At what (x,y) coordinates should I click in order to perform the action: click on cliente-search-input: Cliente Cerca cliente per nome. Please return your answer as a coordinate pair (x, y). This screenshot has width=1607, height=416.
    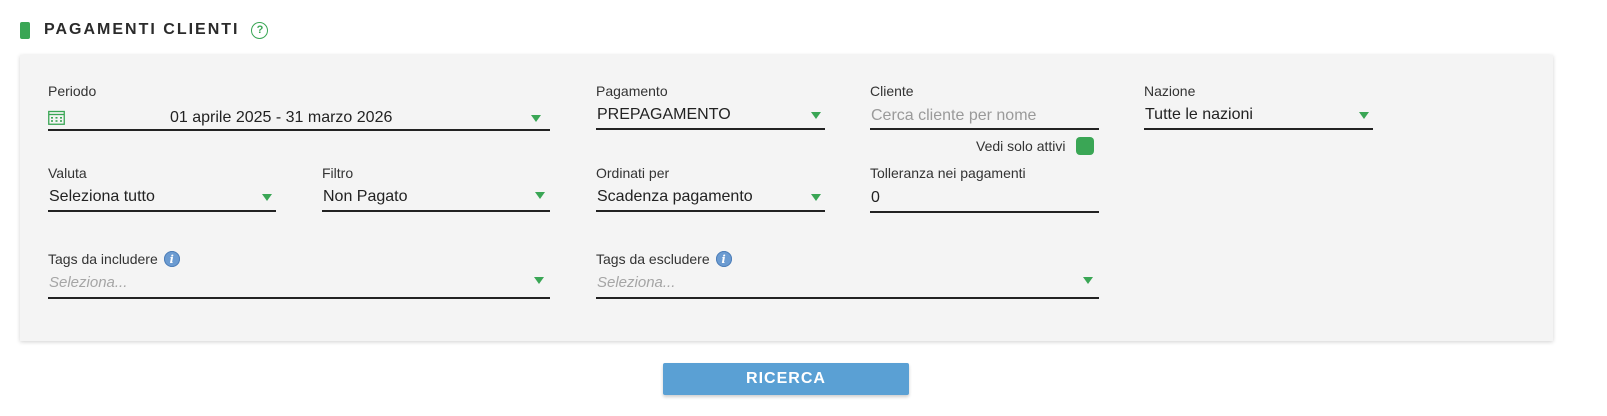
    Looking at the image, I should click on (984, 108).